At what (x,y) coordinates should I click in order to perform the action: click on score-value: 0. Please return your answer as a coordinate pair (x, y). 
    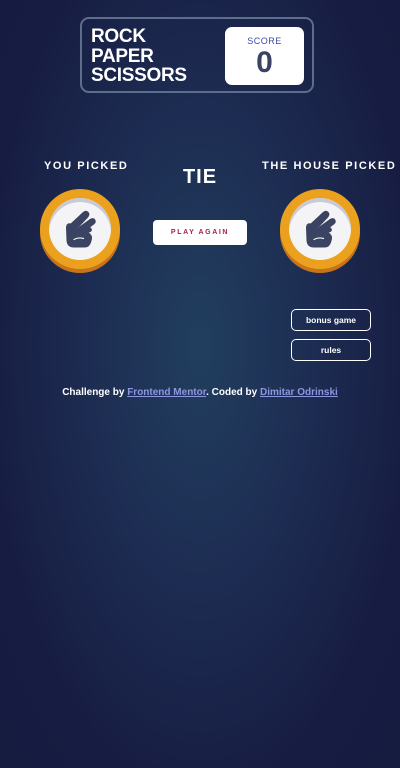
    Looking at the image, I should click on (264, 62).